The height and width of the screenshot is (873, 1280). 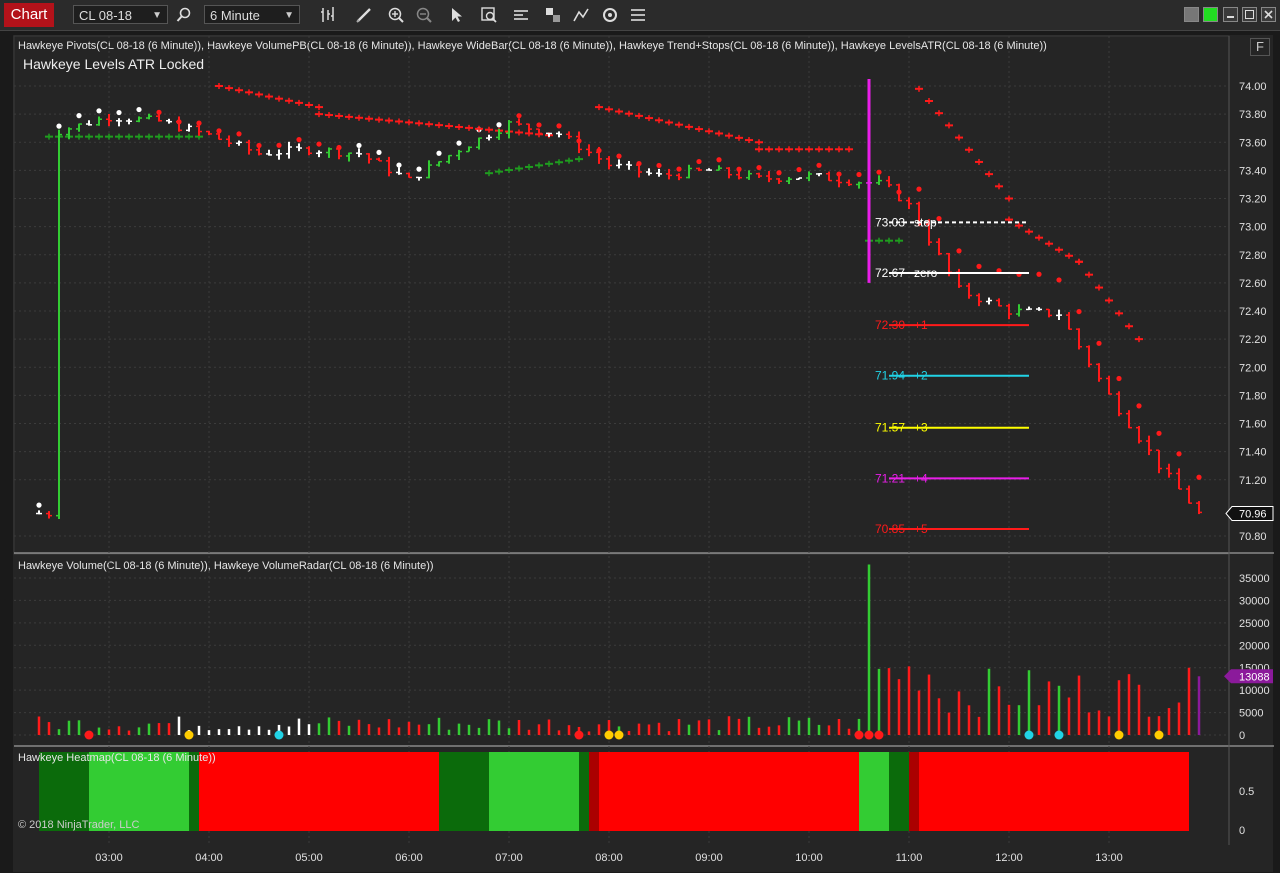 What do you see at coordinates (1253, 200) in the screenshot?
I see `price-tick-label: 73.20` at bounding box center [1253, 200].